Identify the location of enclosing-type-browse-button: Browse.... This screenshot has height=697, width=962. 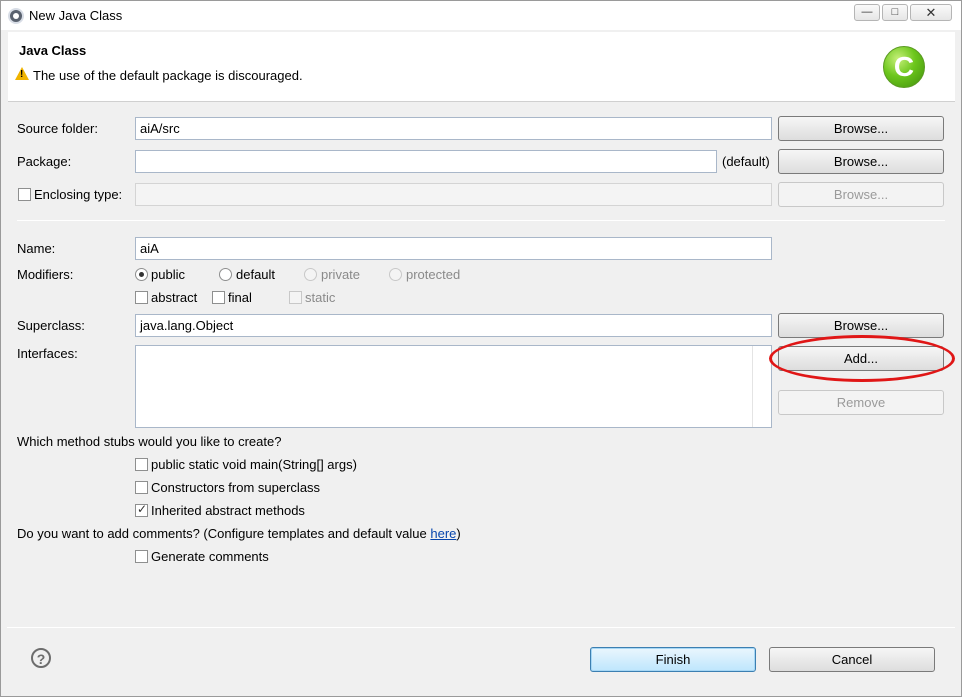
(861, 194).